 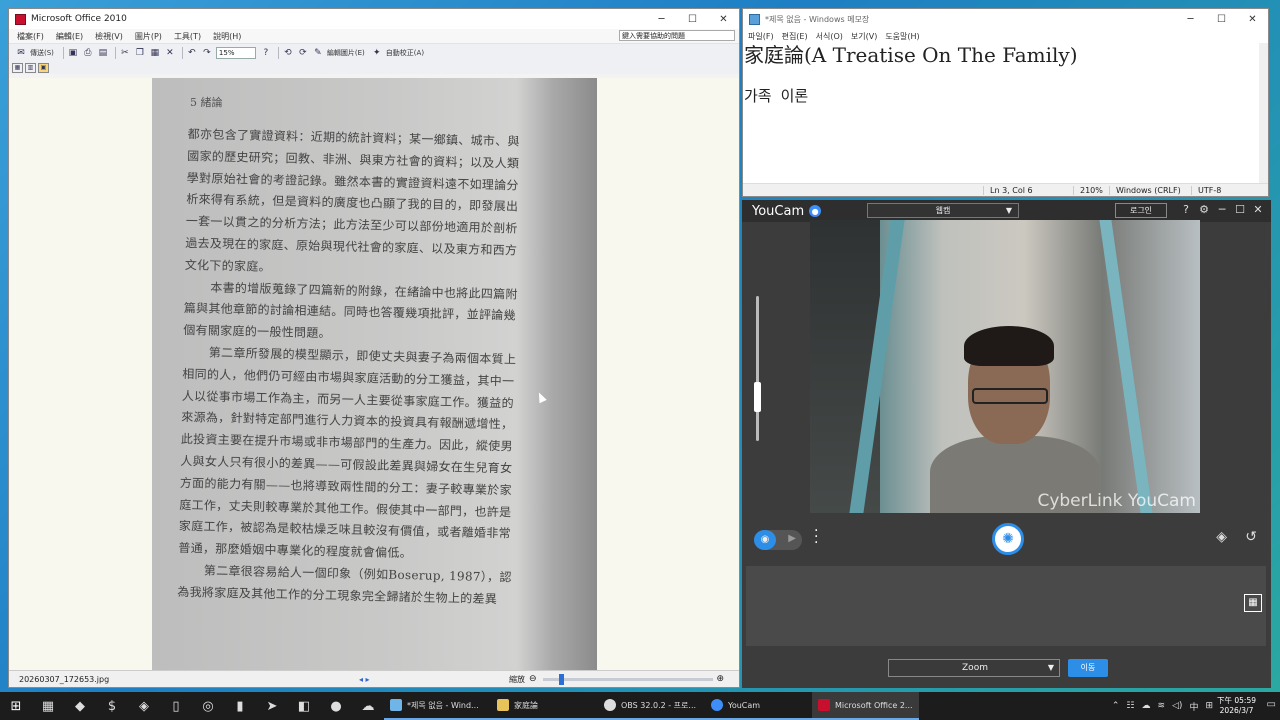 I want to click on chevron-up-icon: ⌃, so click(x=1116, y=706).